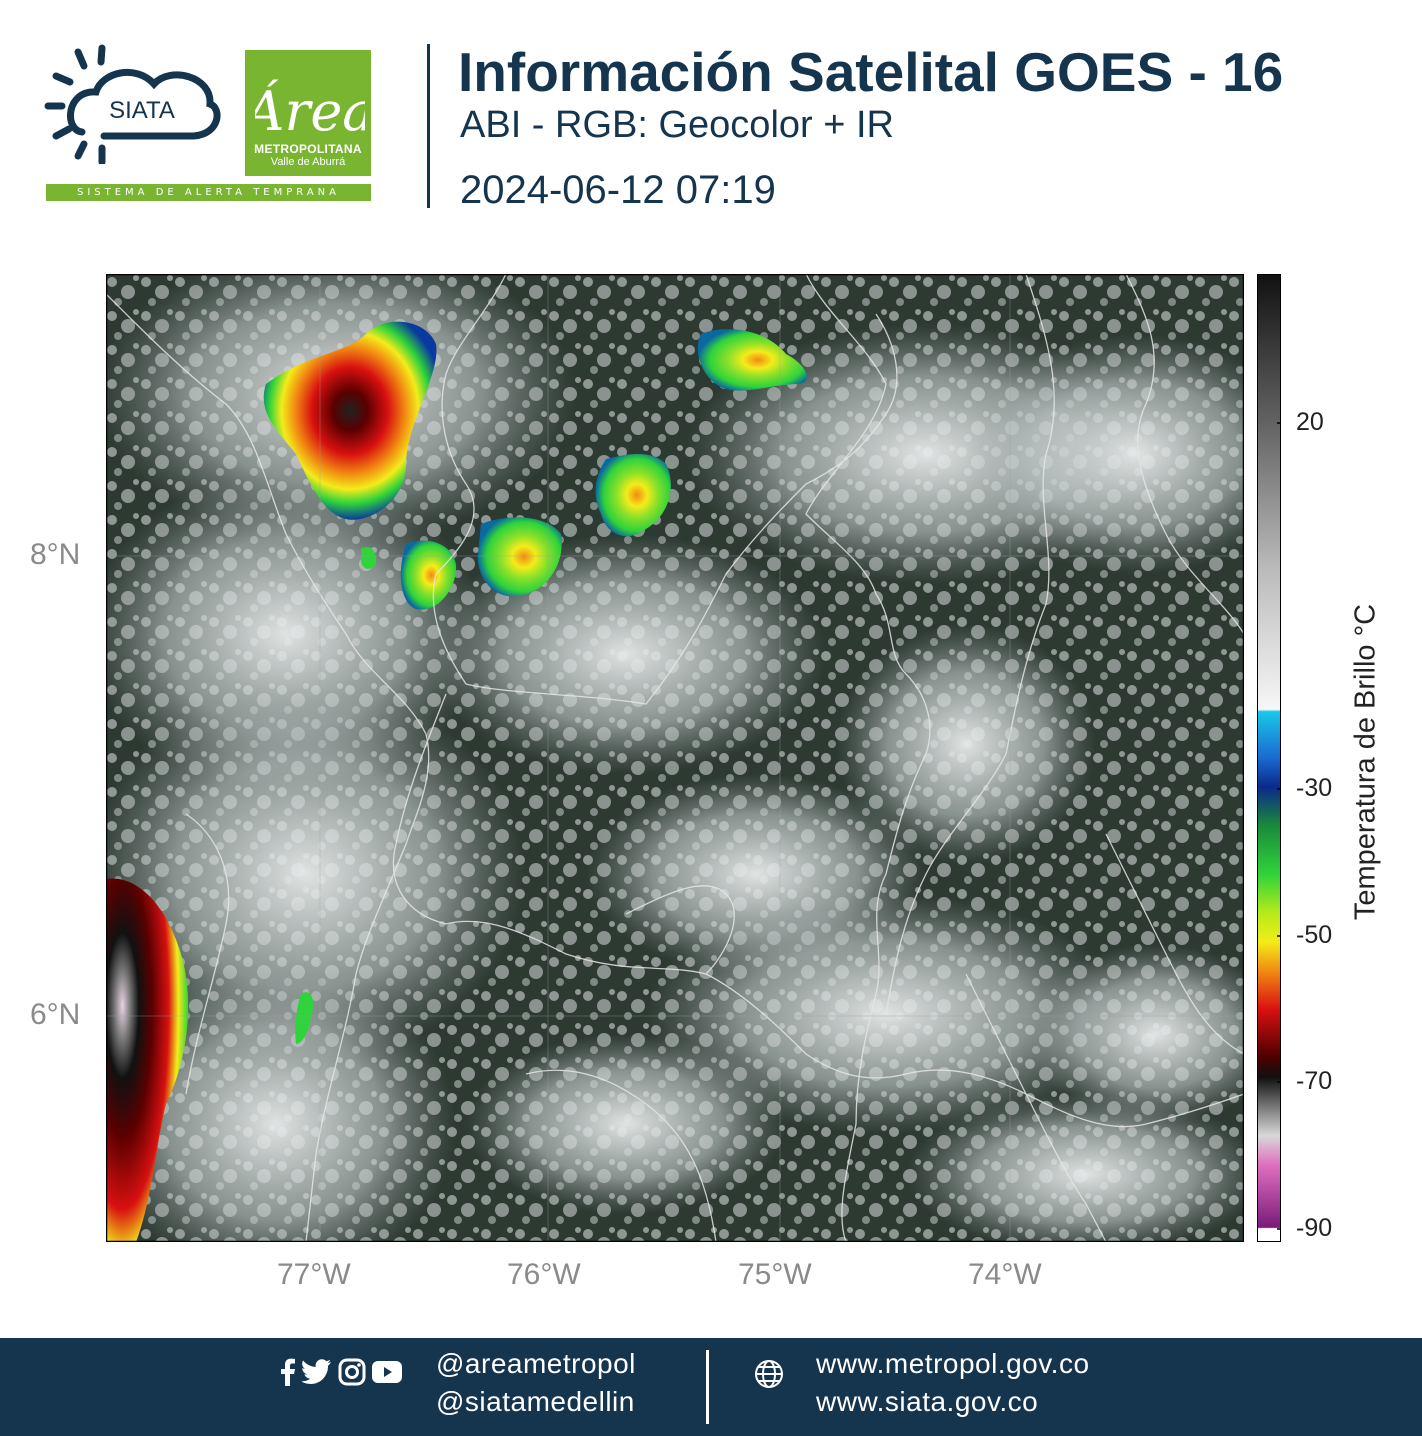 The height and width of the screenshot is (1436, 1422). What do you see at coordinates (428, 126) in the screenshot?
I see `header-divider` at bounding box center [428, 126].